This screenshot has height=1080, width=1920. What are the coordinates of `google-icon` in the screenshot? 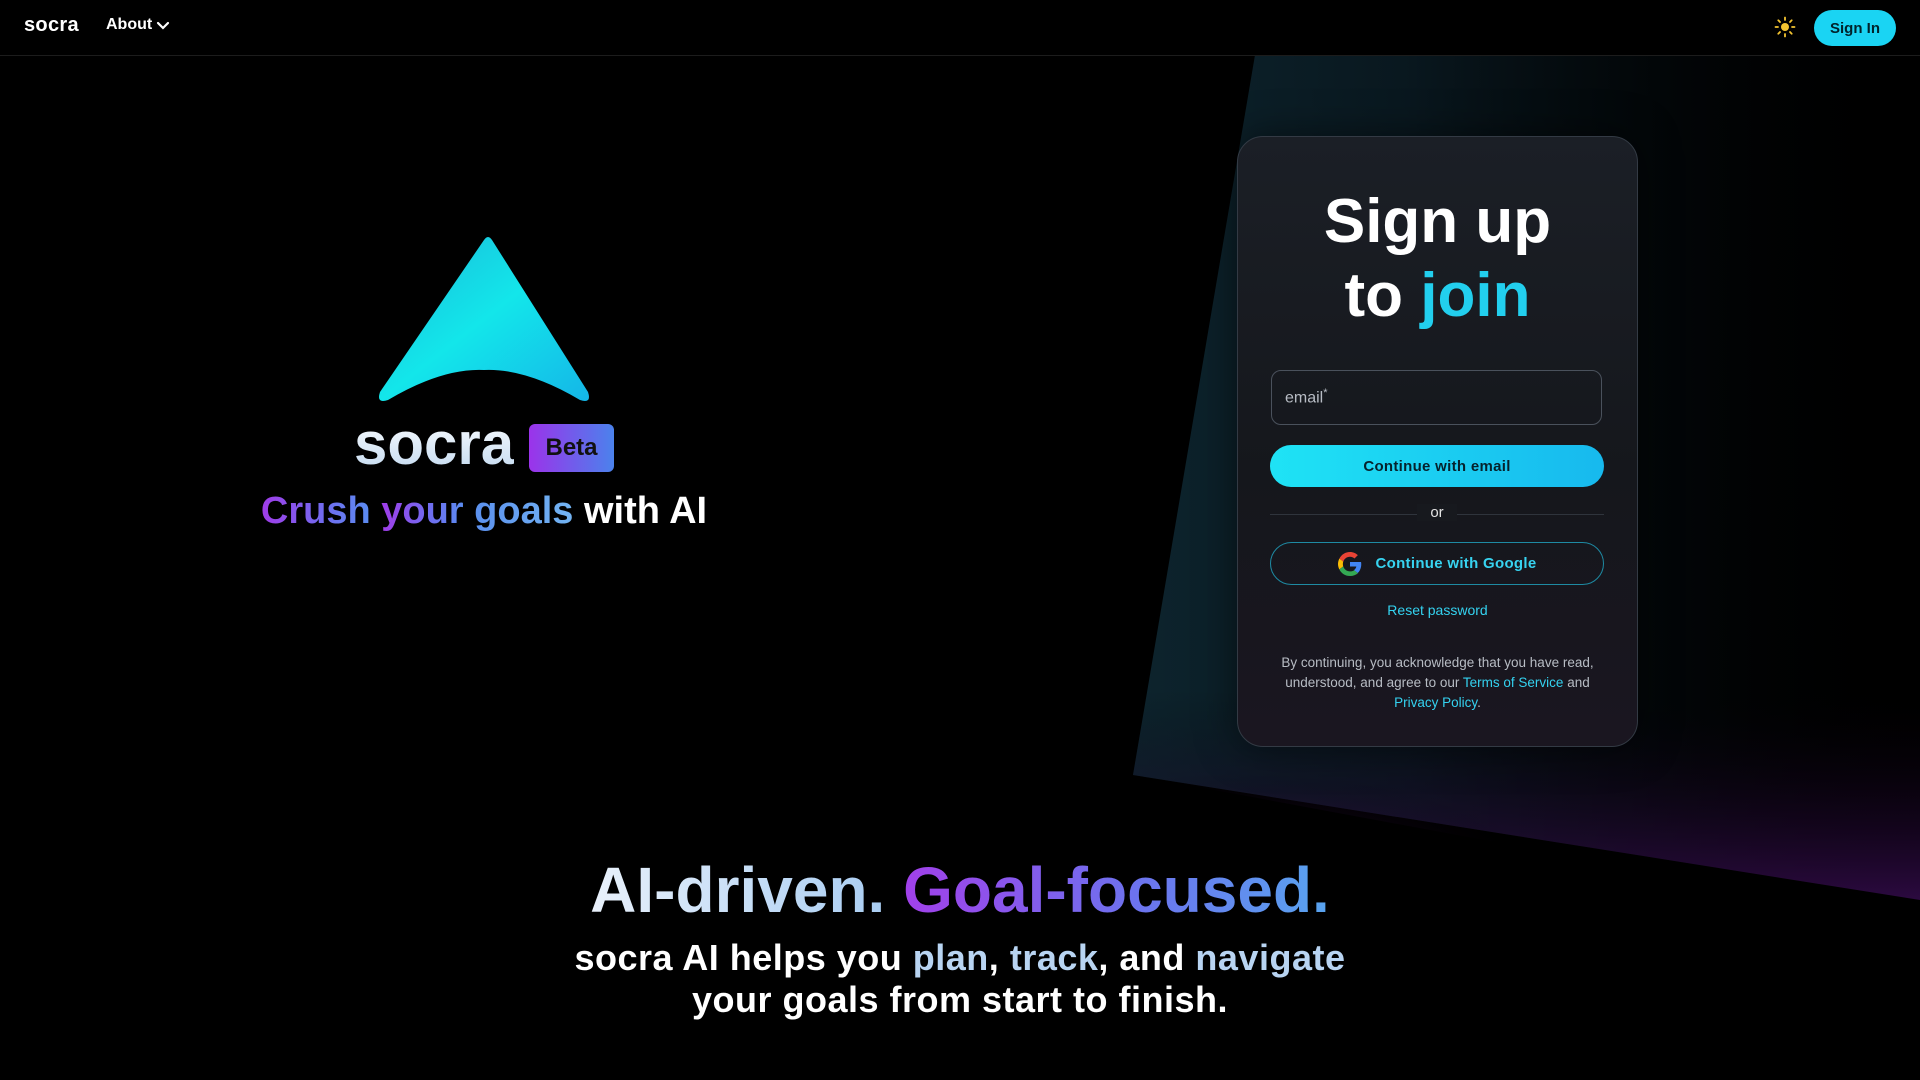 It's located at (1349, 563).